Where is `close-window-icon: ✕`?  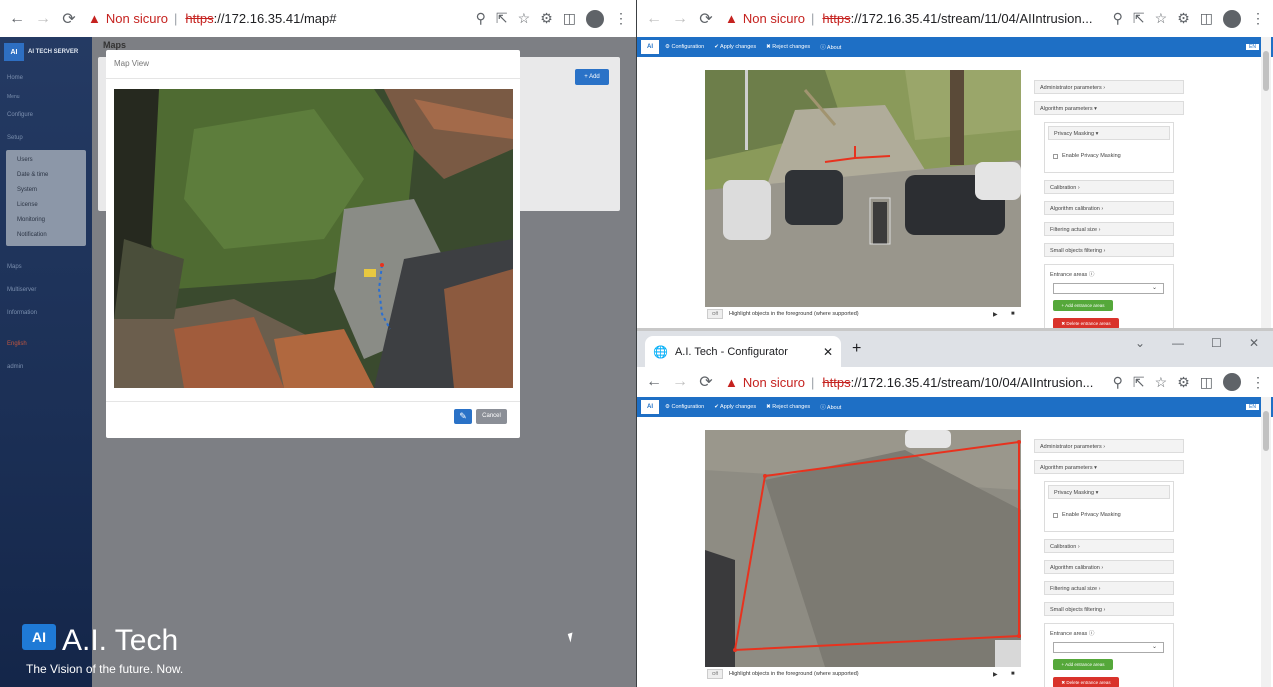
close-window-icon: ✕ is located at coordinates (1254, 343).